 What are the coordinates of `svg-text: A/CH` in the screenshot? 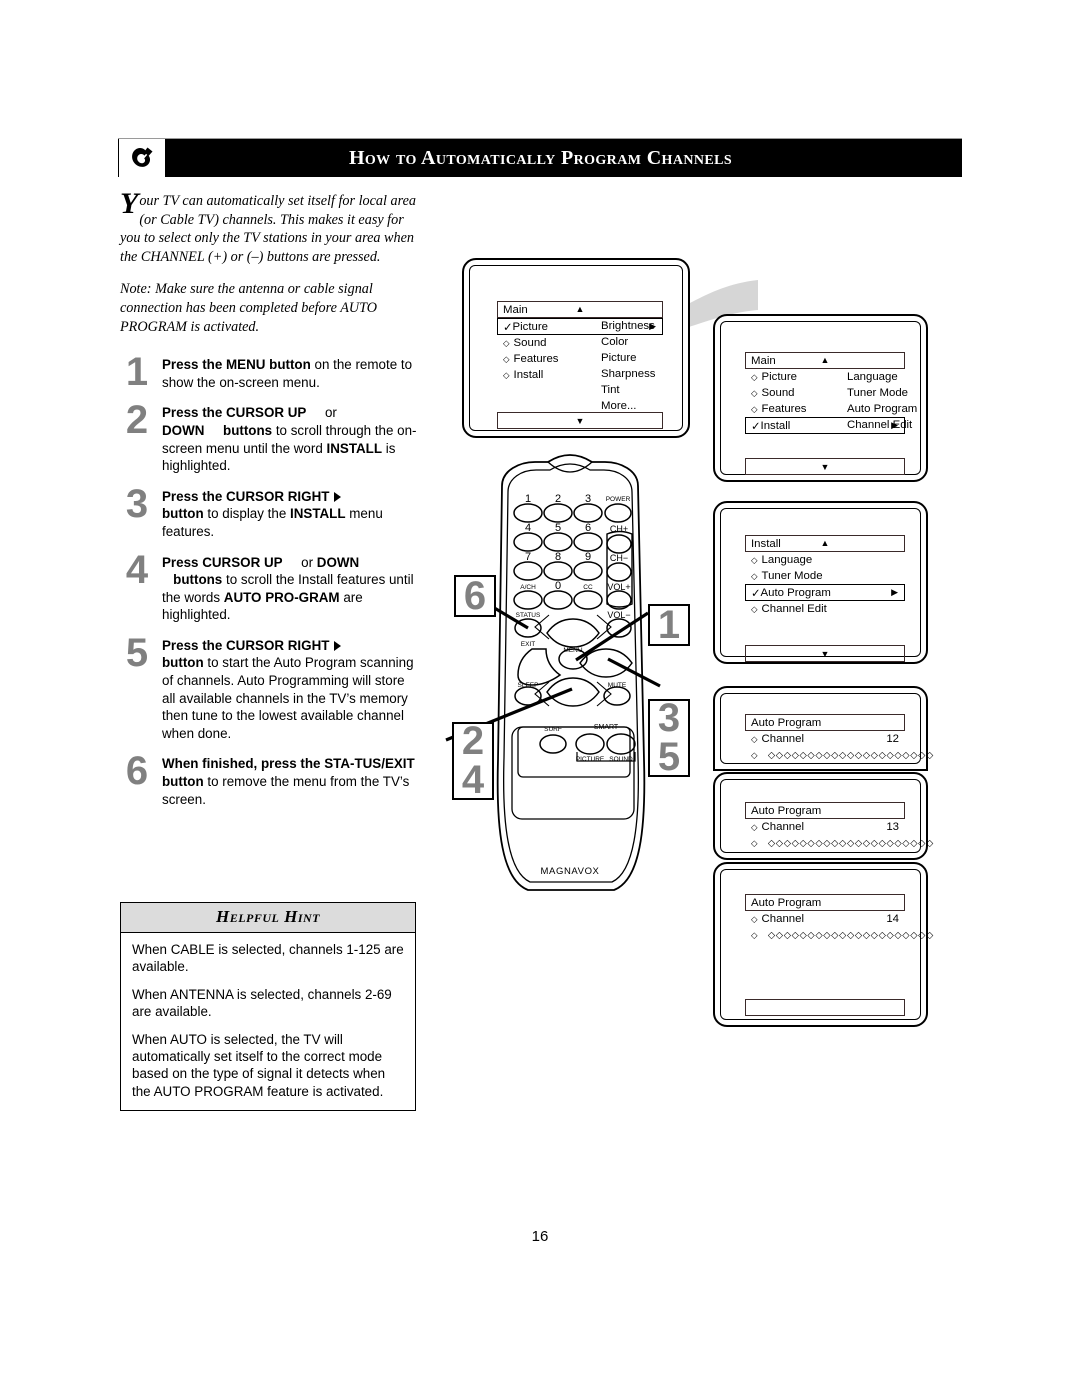 It's located at (528, 587).